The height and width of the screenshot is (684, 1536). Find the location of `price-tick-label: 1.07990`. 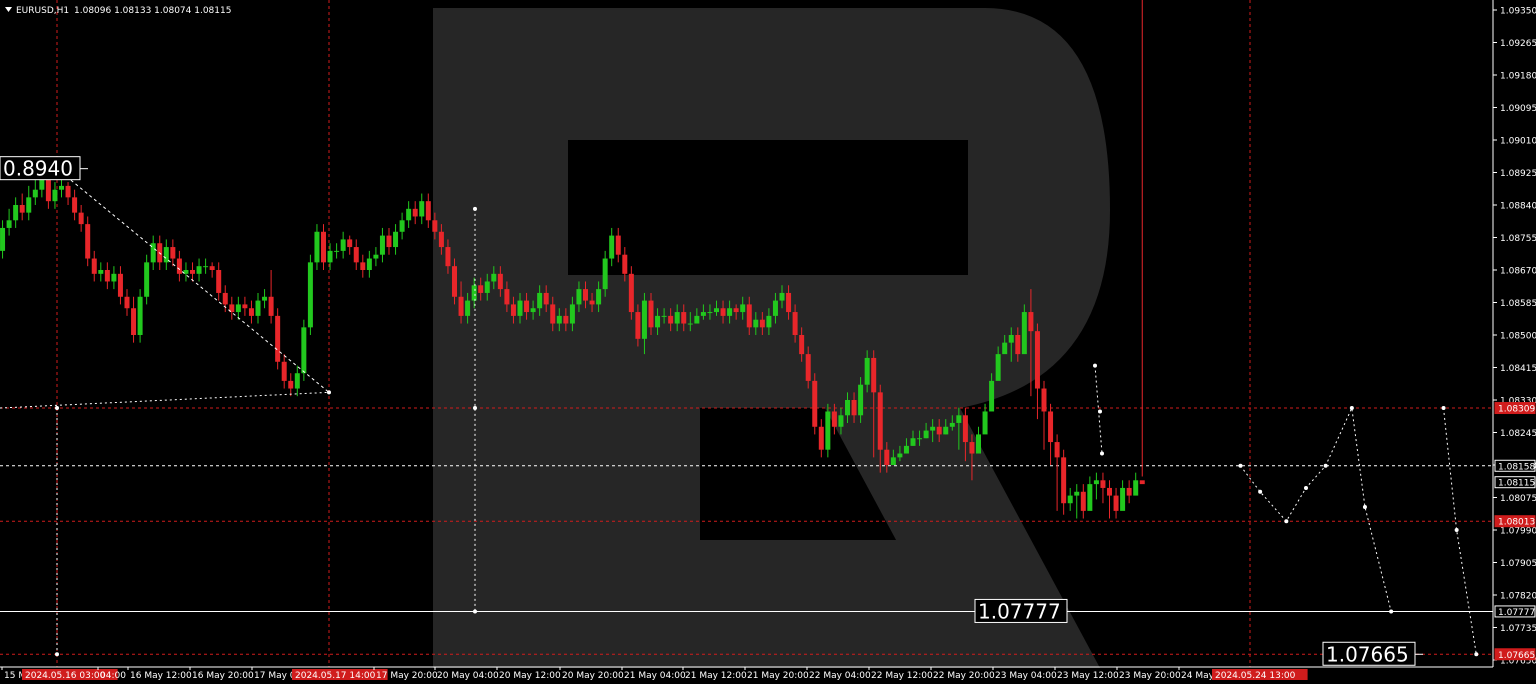

price-tick-label: 1.07990 is located at coordinates (1518, 532).